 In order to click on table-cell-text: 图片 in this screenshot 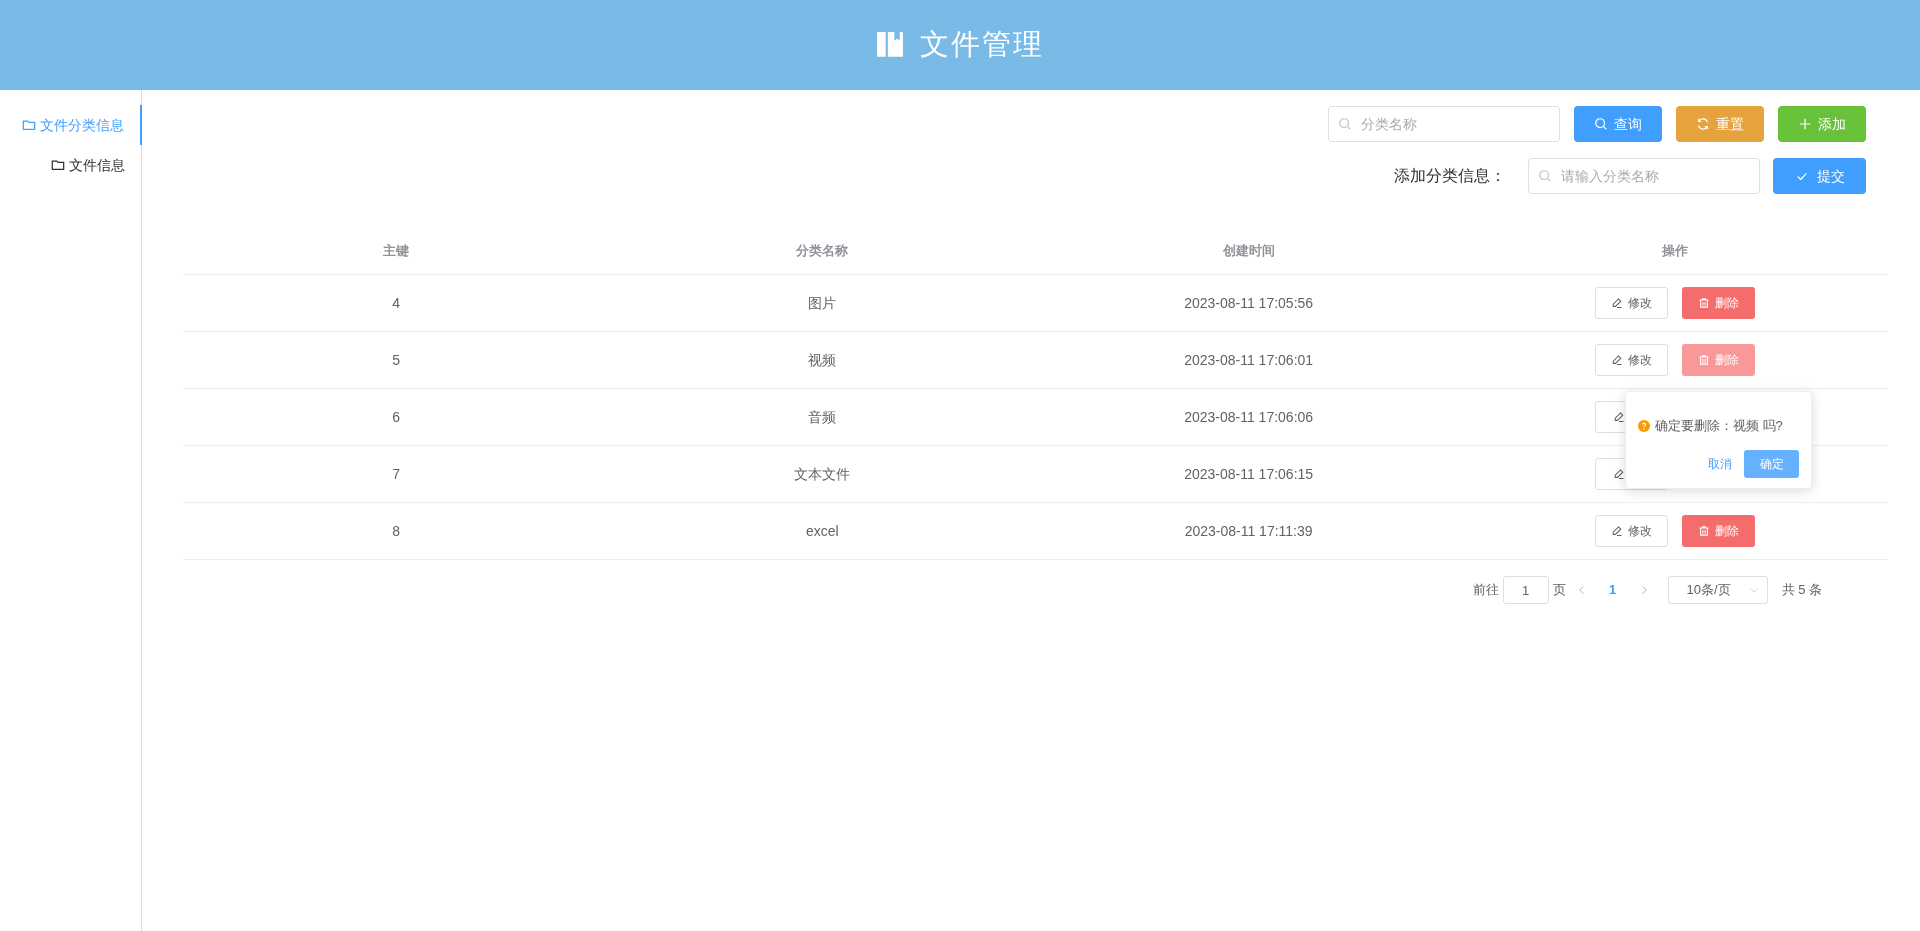, I will do `click(822, 303)`.